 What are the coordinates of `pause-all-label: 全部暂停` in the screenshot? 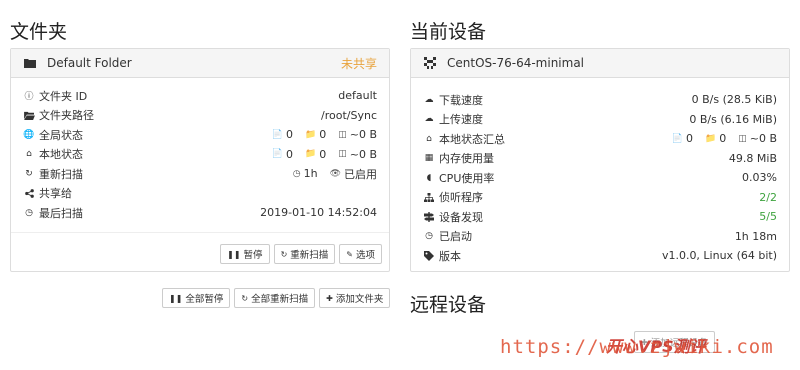 It's located at (204, 299).